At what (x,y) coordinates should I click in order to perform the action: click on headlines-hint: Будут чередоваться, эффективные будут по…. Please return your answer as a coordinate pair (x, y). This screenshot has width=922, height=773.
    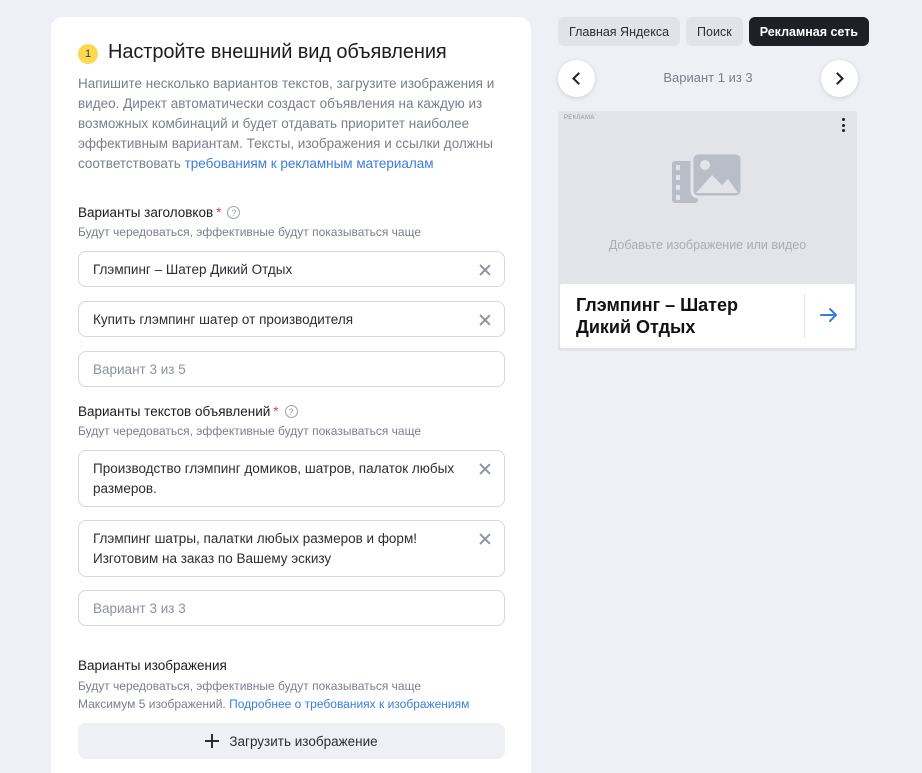
    Looking at the image, I should click on (250, 232).